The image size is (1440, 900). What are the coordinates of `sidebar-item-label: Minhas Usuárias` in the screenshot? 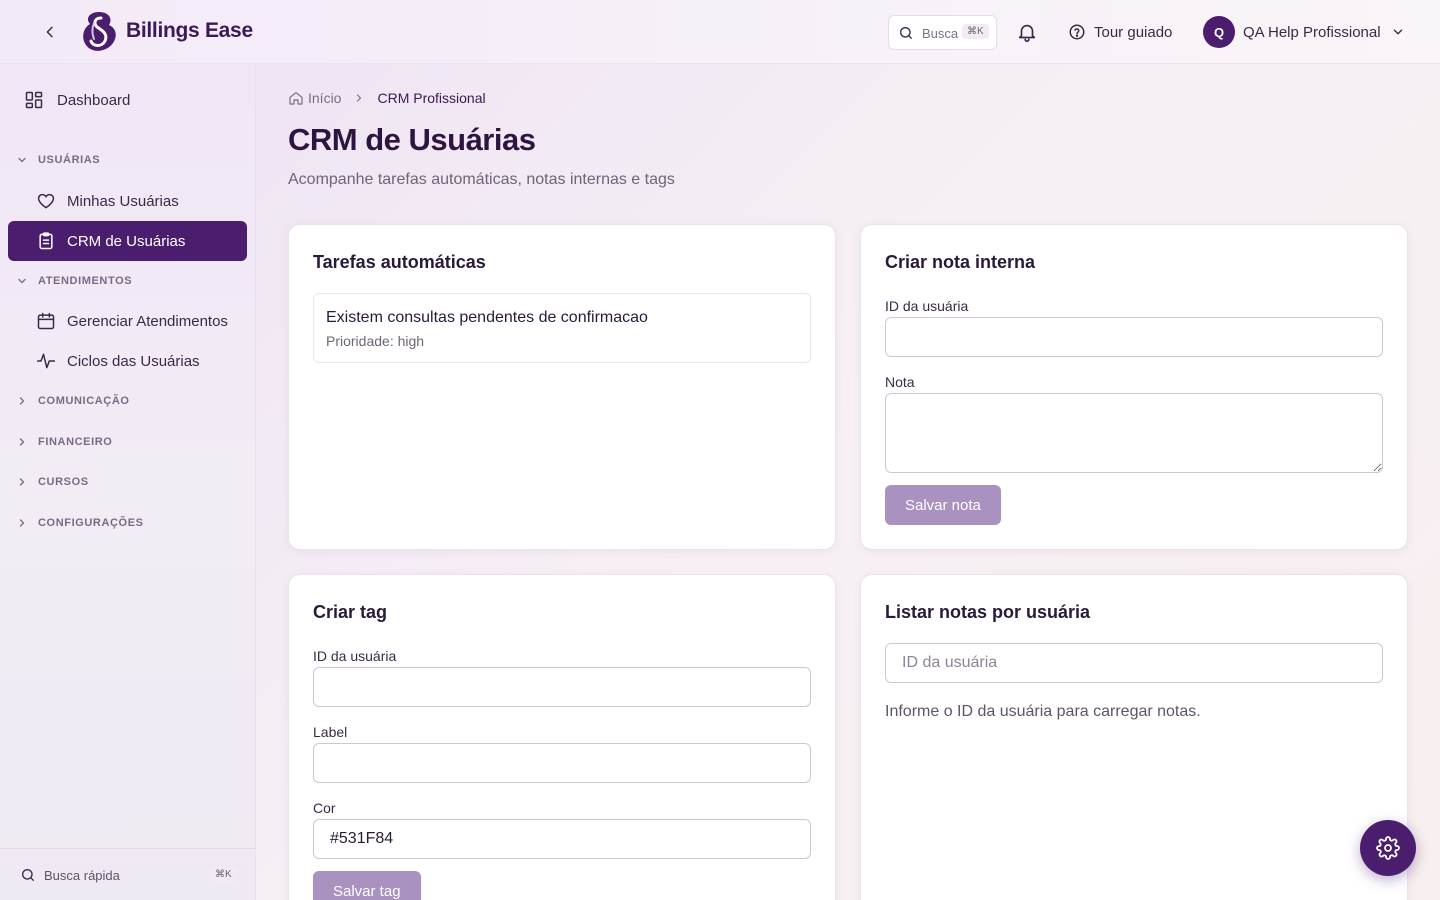 It's located at (123, 201).